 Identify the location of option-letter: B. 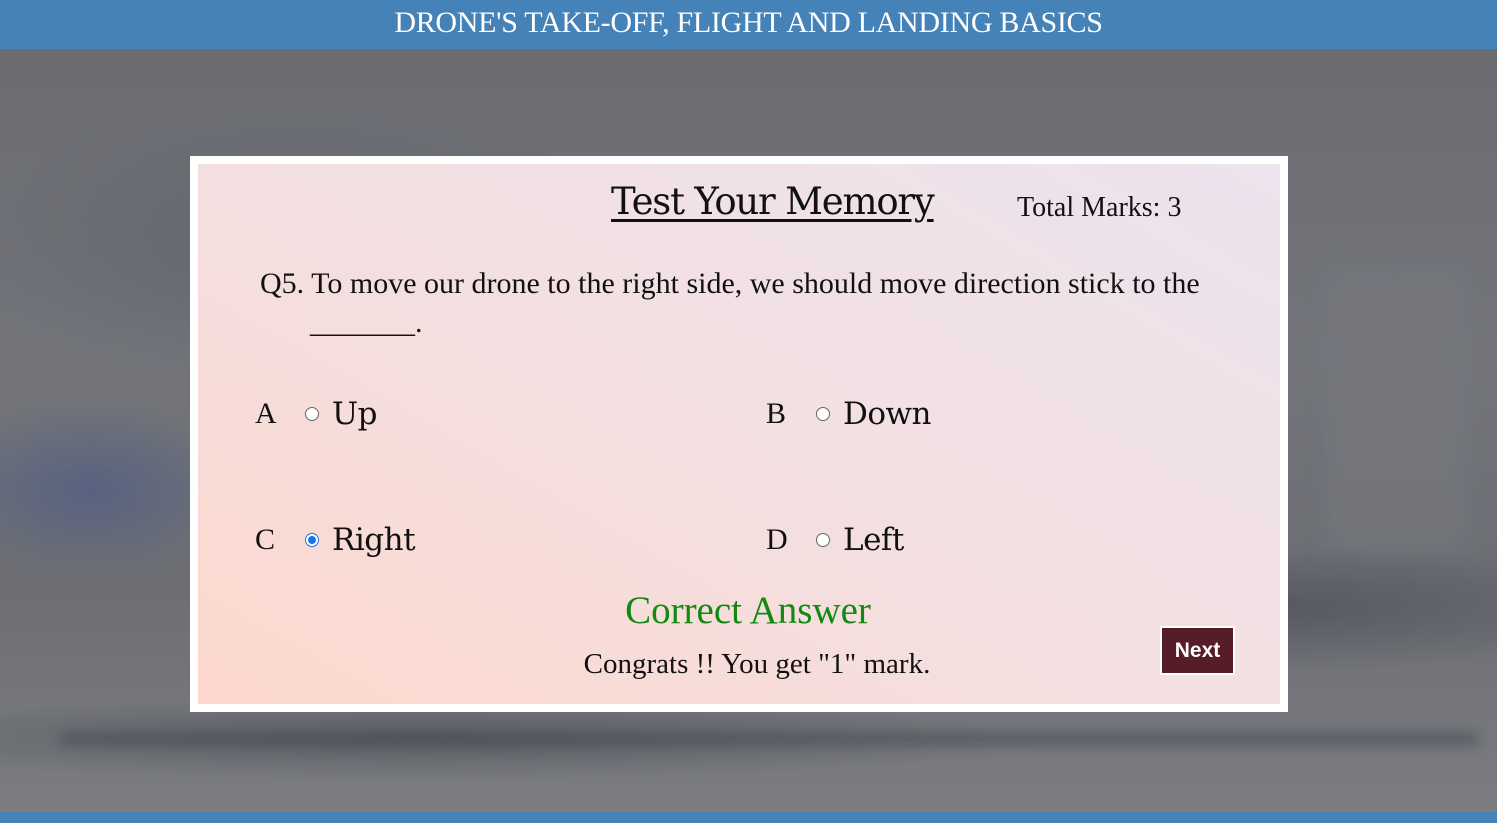
(776, 413).